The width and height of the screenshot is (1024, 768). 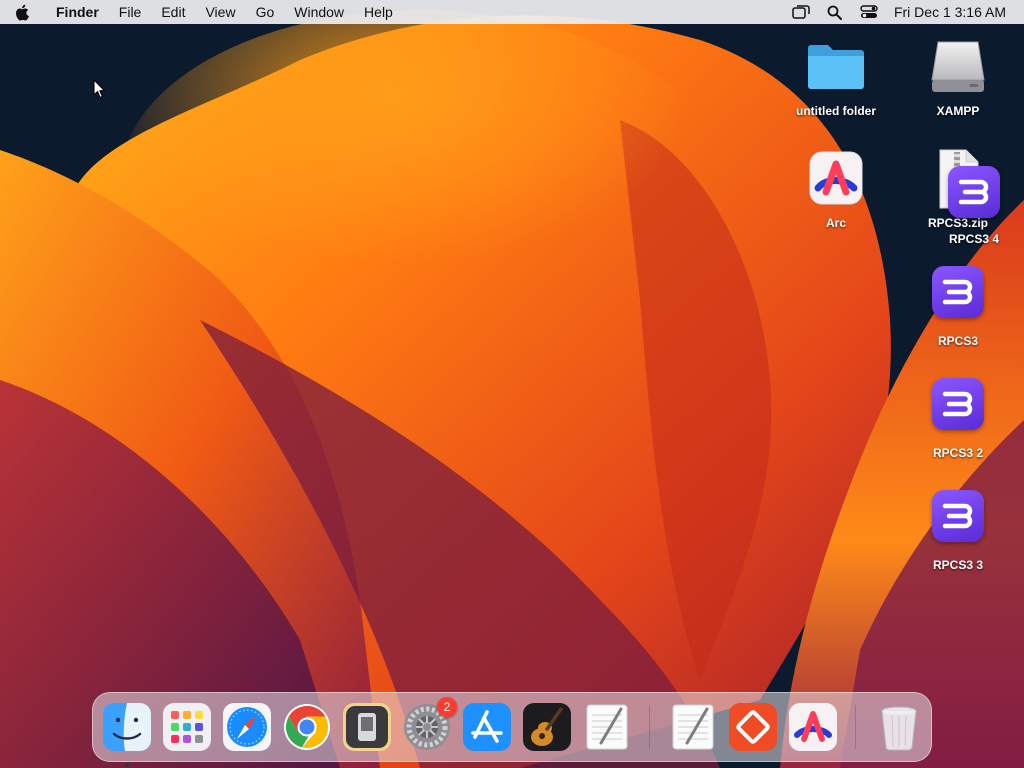 I want to click on dock-app-store, so click(x=487, y=727).